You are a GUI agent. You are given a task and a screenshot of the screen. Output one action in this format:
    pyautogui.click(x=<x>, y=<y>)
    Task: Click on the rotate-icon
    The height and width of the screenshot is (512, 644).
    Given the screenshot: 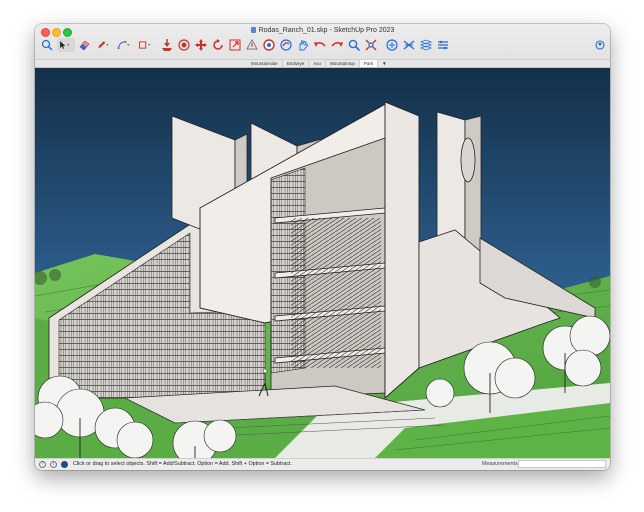 What is the action you would take?
    pyautogui.click(x=218, y=45)
    